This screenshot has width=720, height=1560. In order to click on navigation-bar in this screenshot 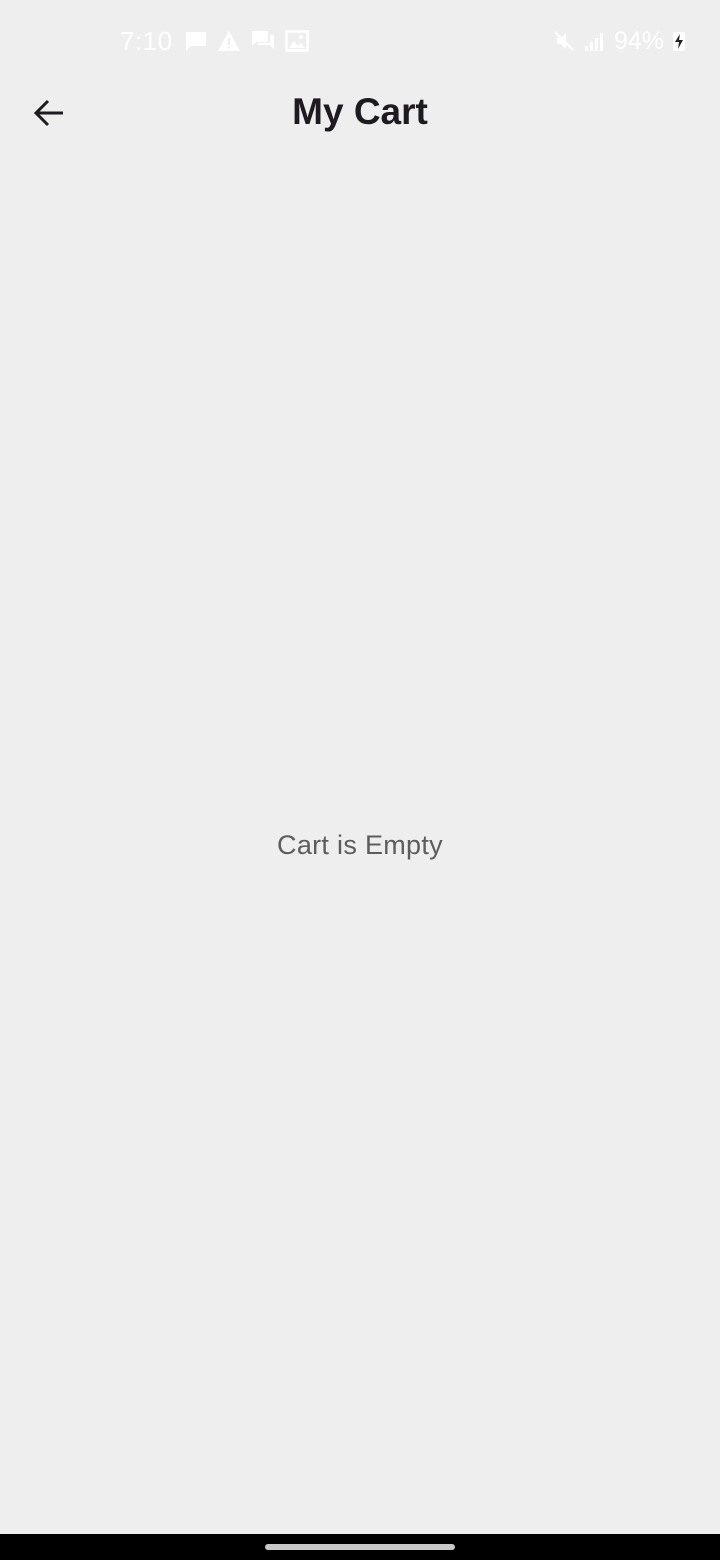, I will do `click(360, 1547)`.